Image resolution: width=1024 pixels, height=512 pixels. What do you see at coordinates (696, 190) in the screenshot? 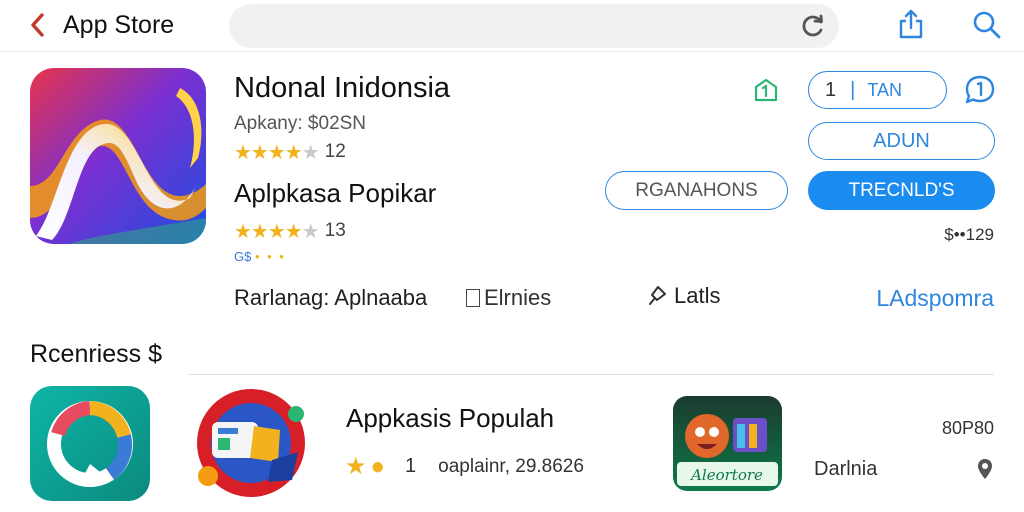
I see `reservations-button: RGANAHONS` at bounding box center [696, 190].